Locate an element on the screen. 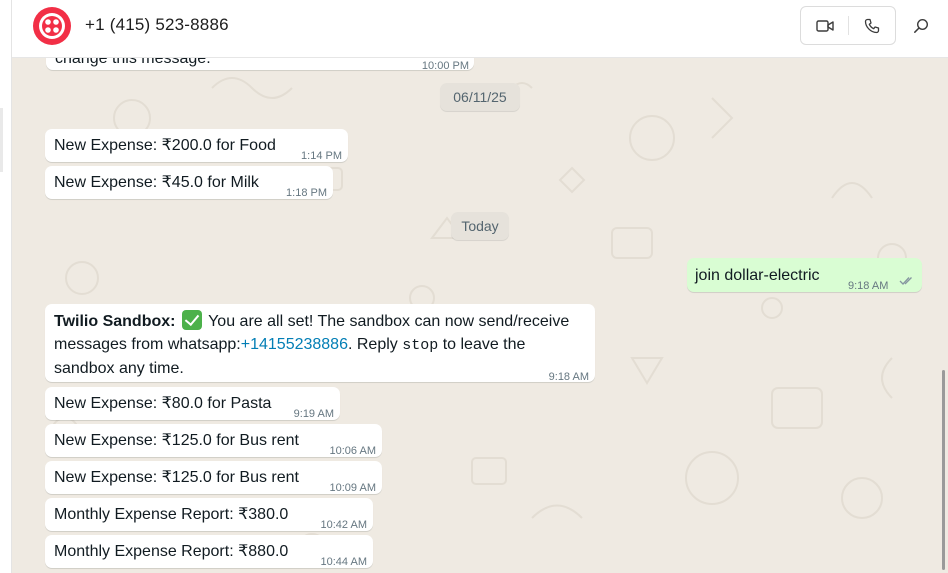 The height and width of the screenshot is (573, 948). message-text: change this message. is located at coordinates (133, 62).